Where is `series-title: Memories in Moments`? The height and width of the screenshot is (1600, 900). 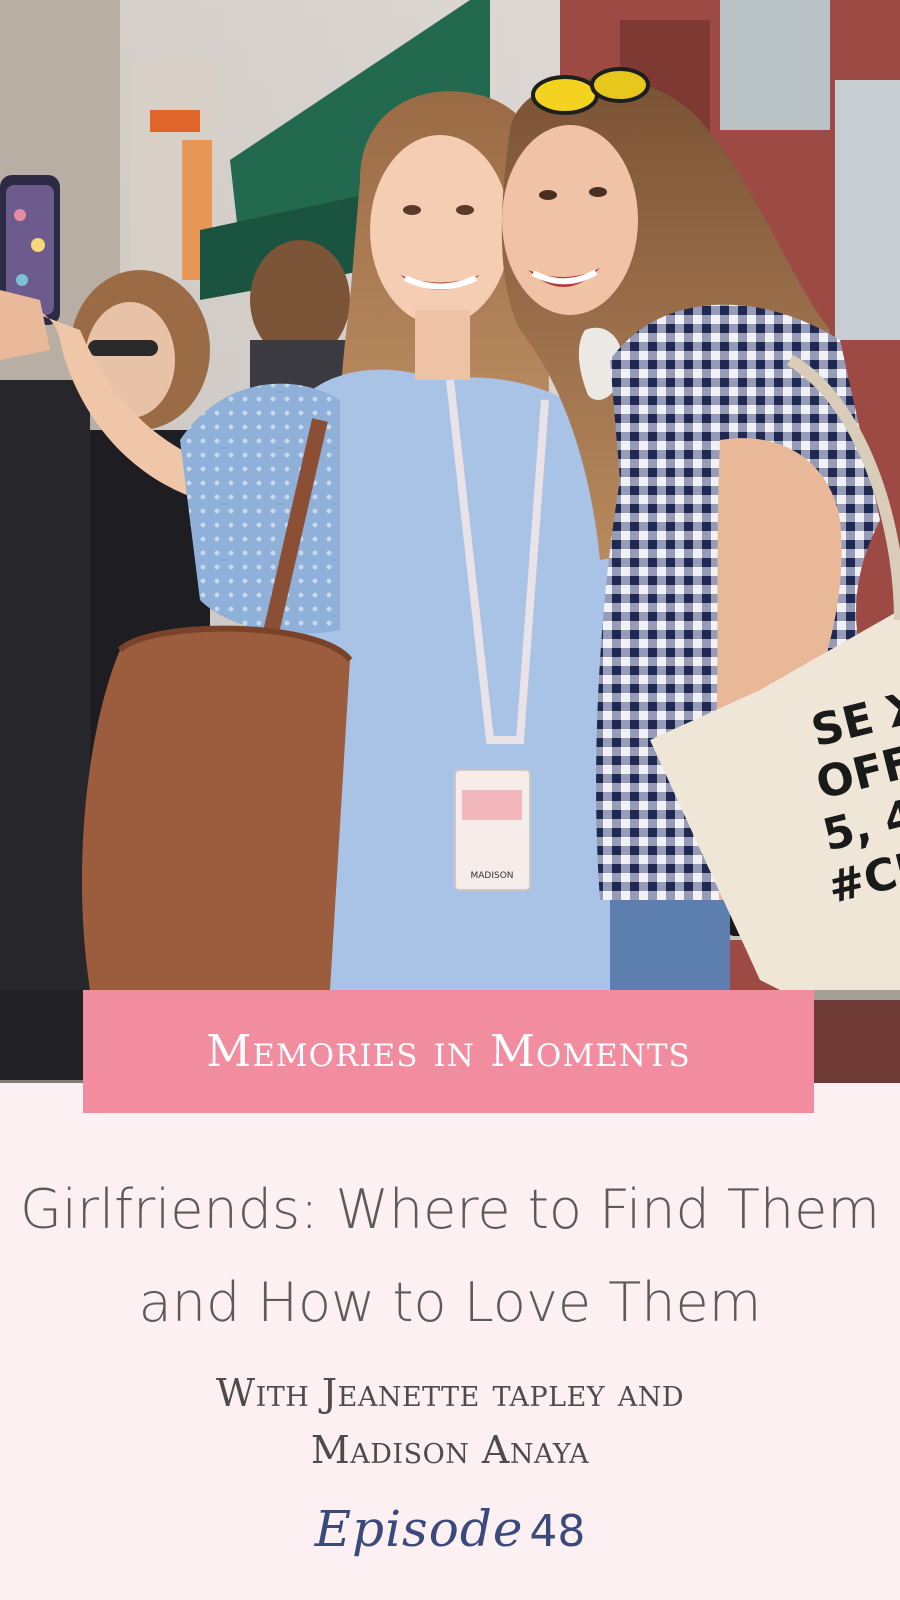
series-title: Memories in Moments is located at coordinates (448, 1051).